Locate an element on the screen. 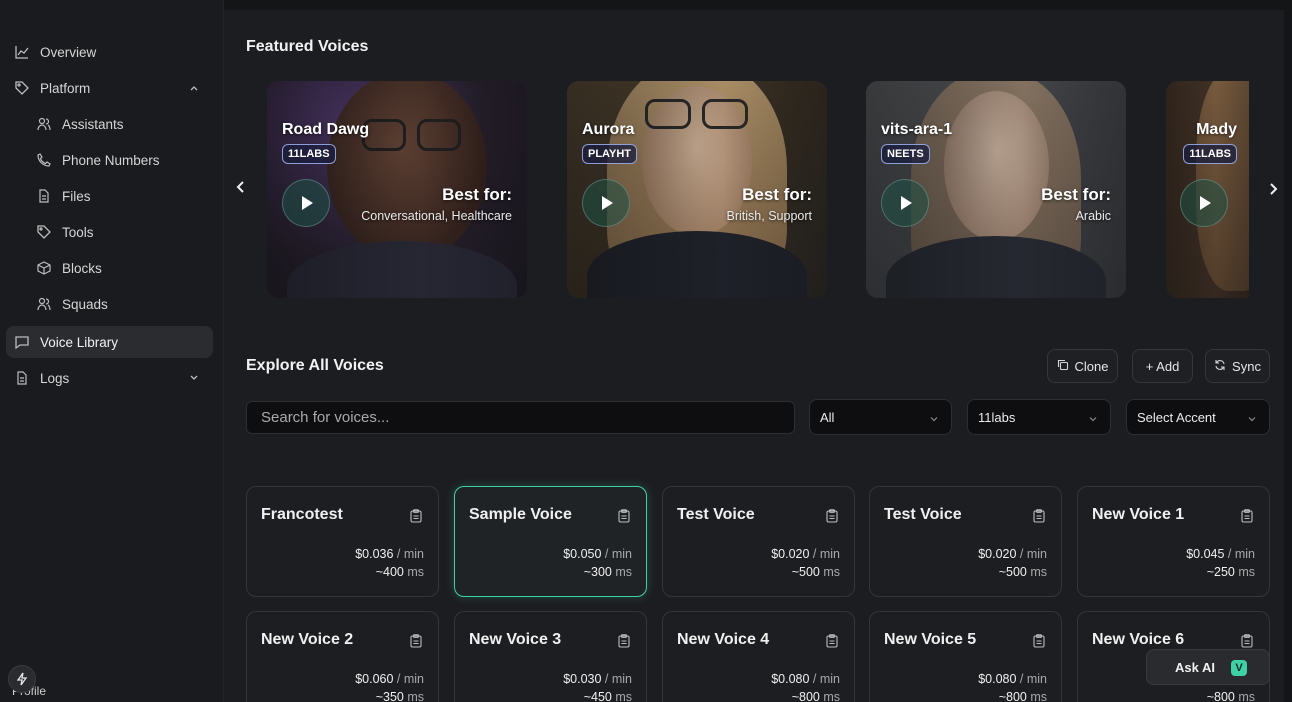 This screenshot has height=702, width=1292. voice-card: New Voice 3 $0.030 / min ~450 ms is located at coordinates (550, 656).